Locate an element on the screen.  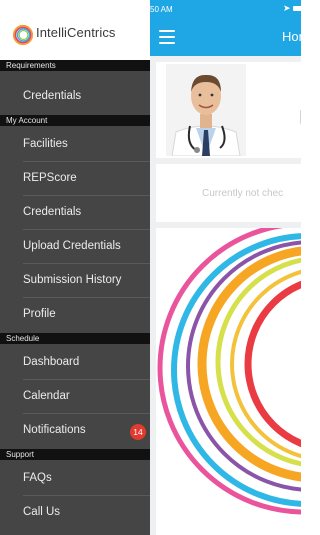
menu-item-label: Facilities is located at coordinates (45, 144).